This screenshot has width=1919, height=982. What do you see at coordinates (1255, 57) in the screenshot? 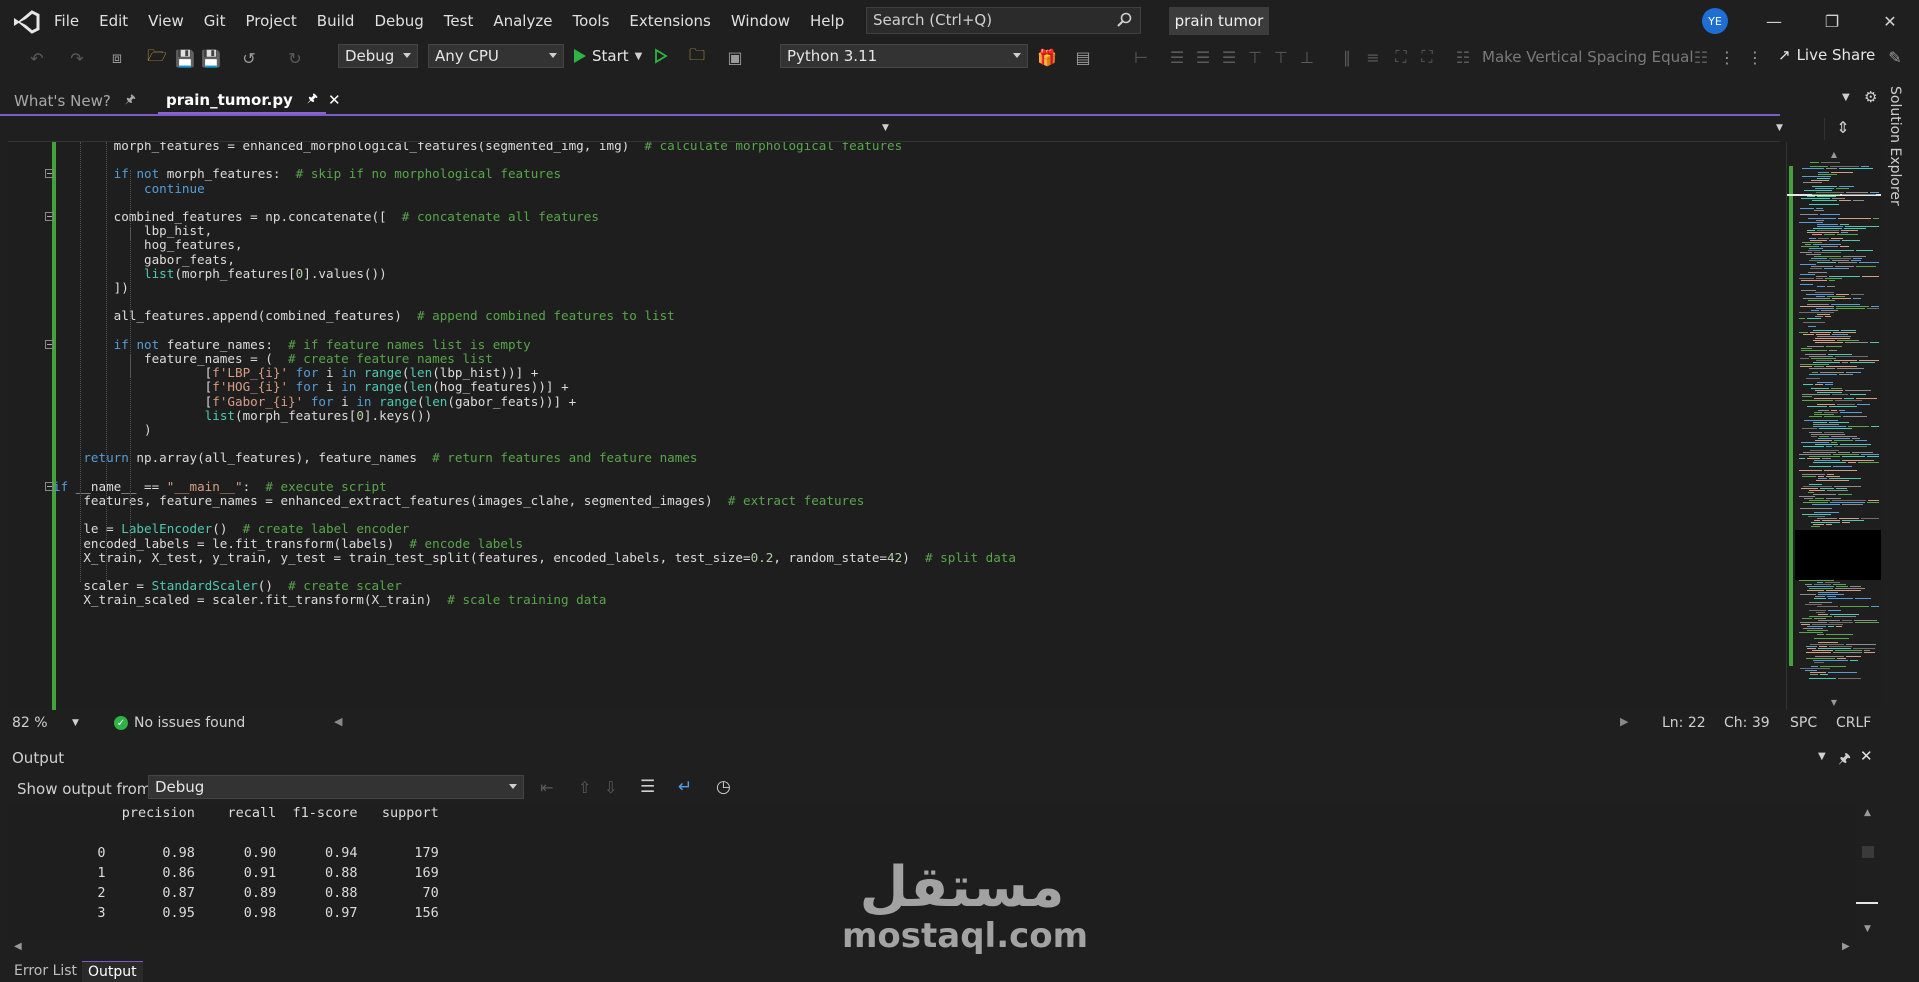
I see `align-top-icon: ⊤` at bounding box center [1255, 57].